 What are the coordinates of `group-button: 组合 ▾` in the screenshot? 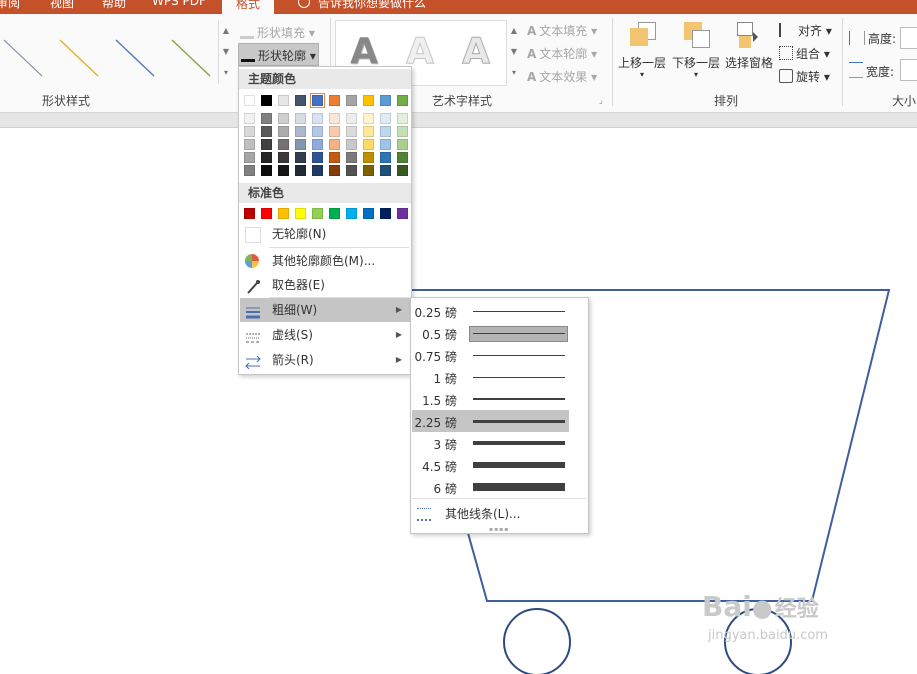 It's located at (804, 53).